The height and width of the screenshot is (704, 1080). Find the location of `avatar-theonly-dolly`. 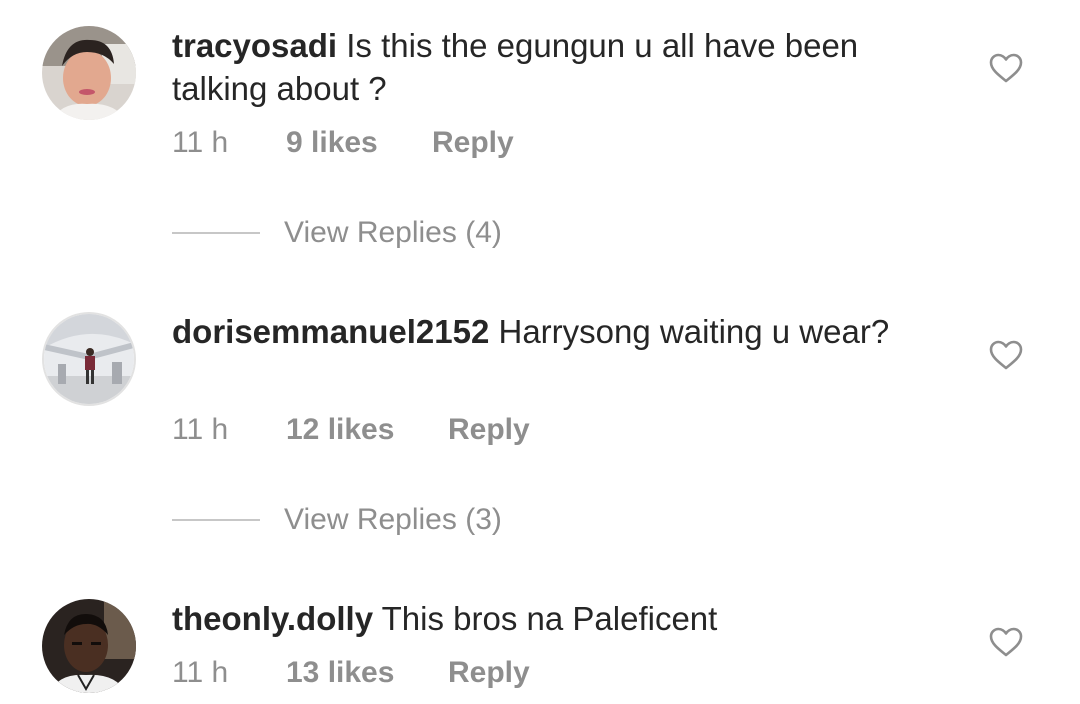

avatar-theonly-dolly is located at coordinates (89, 646).